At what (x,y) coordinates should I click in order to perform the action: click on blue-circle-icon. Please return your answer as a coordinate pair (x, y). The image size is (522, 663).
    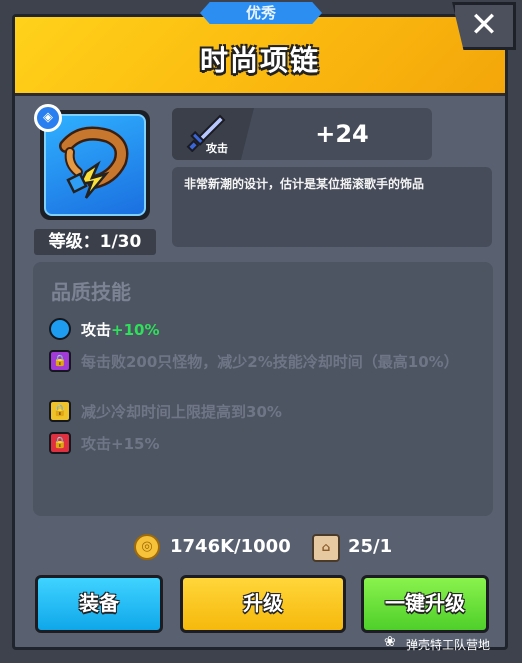
    Looking at the image, I should click on (60, 329).